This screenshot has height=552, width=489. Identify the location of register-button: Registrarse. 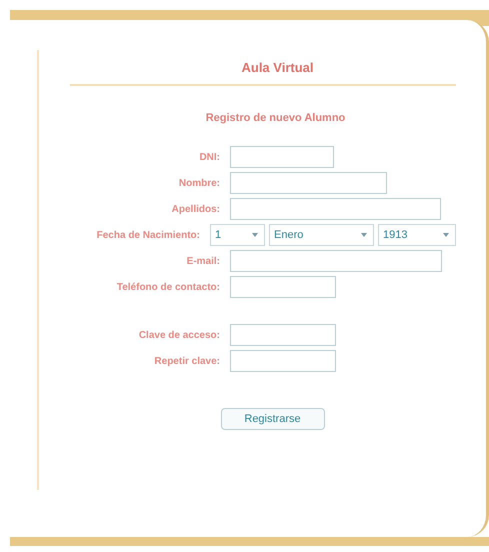
(272, 419).